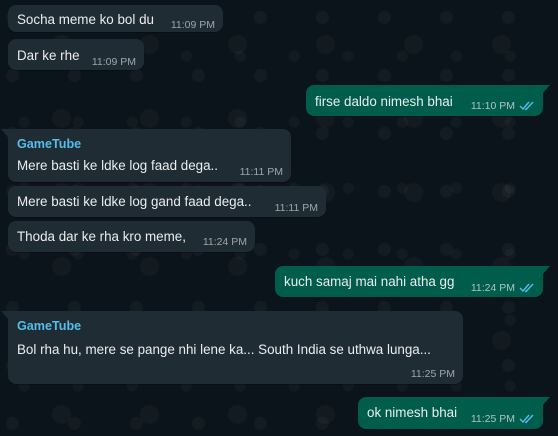 This screenshot has width=558, height=436. Describe the element at coordinates (85, 19) in the screenshot. I see `message-text: Socha meme ko bol du` at that location.